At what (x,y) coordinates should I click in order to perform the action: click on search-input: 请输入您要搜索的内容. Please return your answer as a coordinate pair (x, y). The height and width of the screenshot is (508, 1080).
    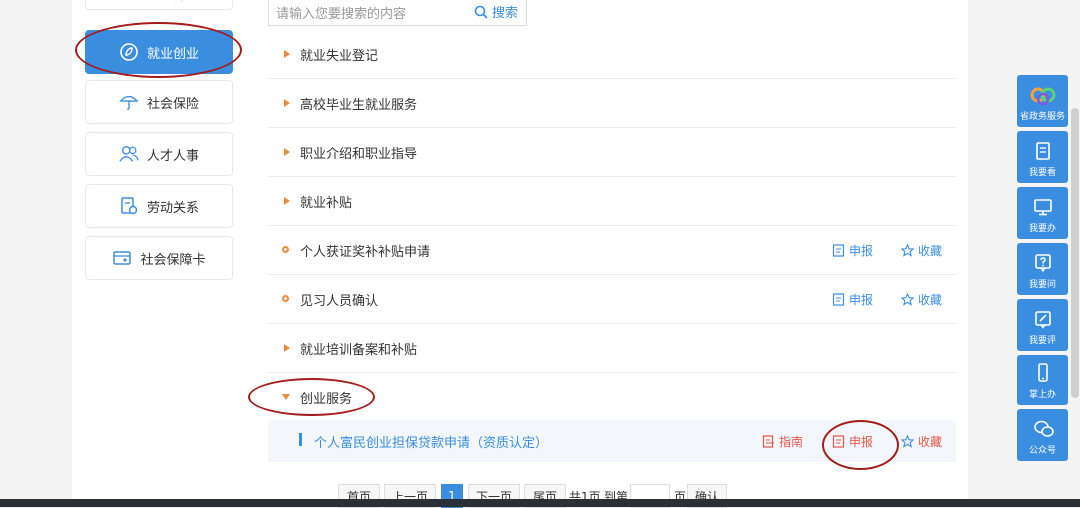
    Looking at the image, I should click on (341, 12).